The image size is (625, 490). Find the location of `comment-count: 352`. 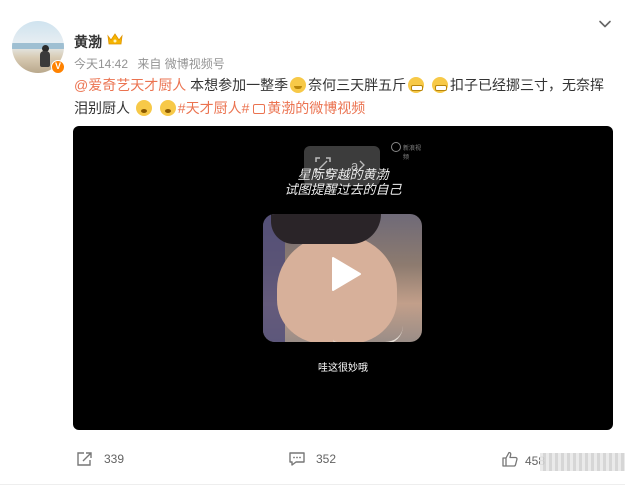

comment-count: 352 is located at coordinates (326, 459).